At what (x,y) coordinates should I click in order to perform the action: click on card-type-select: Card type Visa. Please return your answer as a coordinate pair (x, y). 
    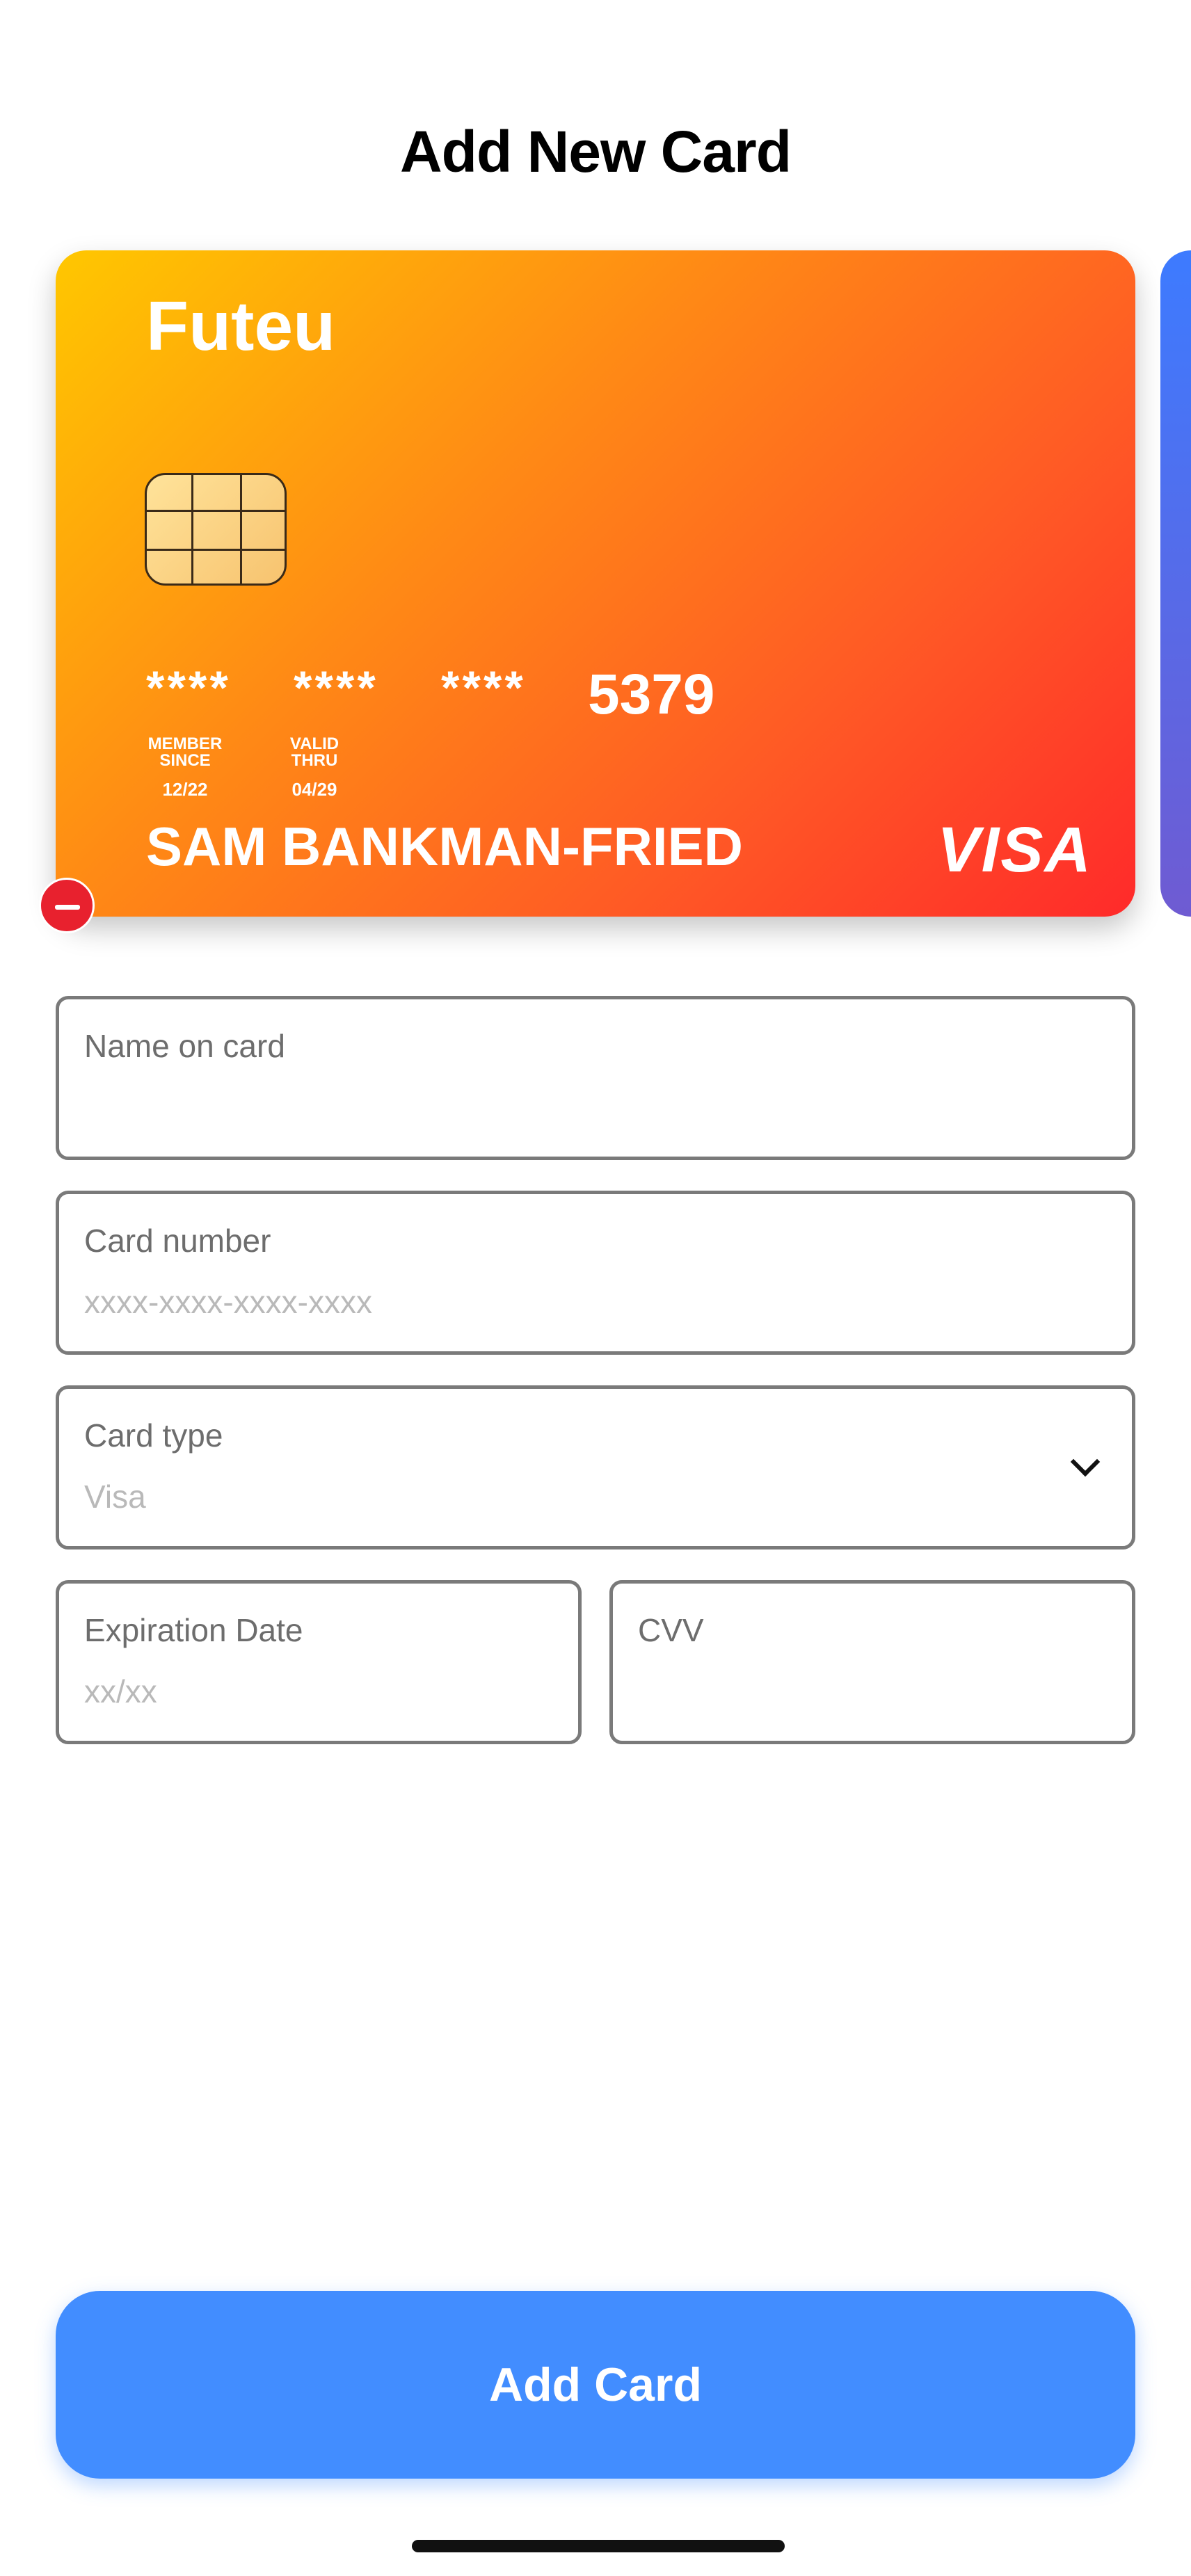
    Looking at the image, I should click on (595, 1467).